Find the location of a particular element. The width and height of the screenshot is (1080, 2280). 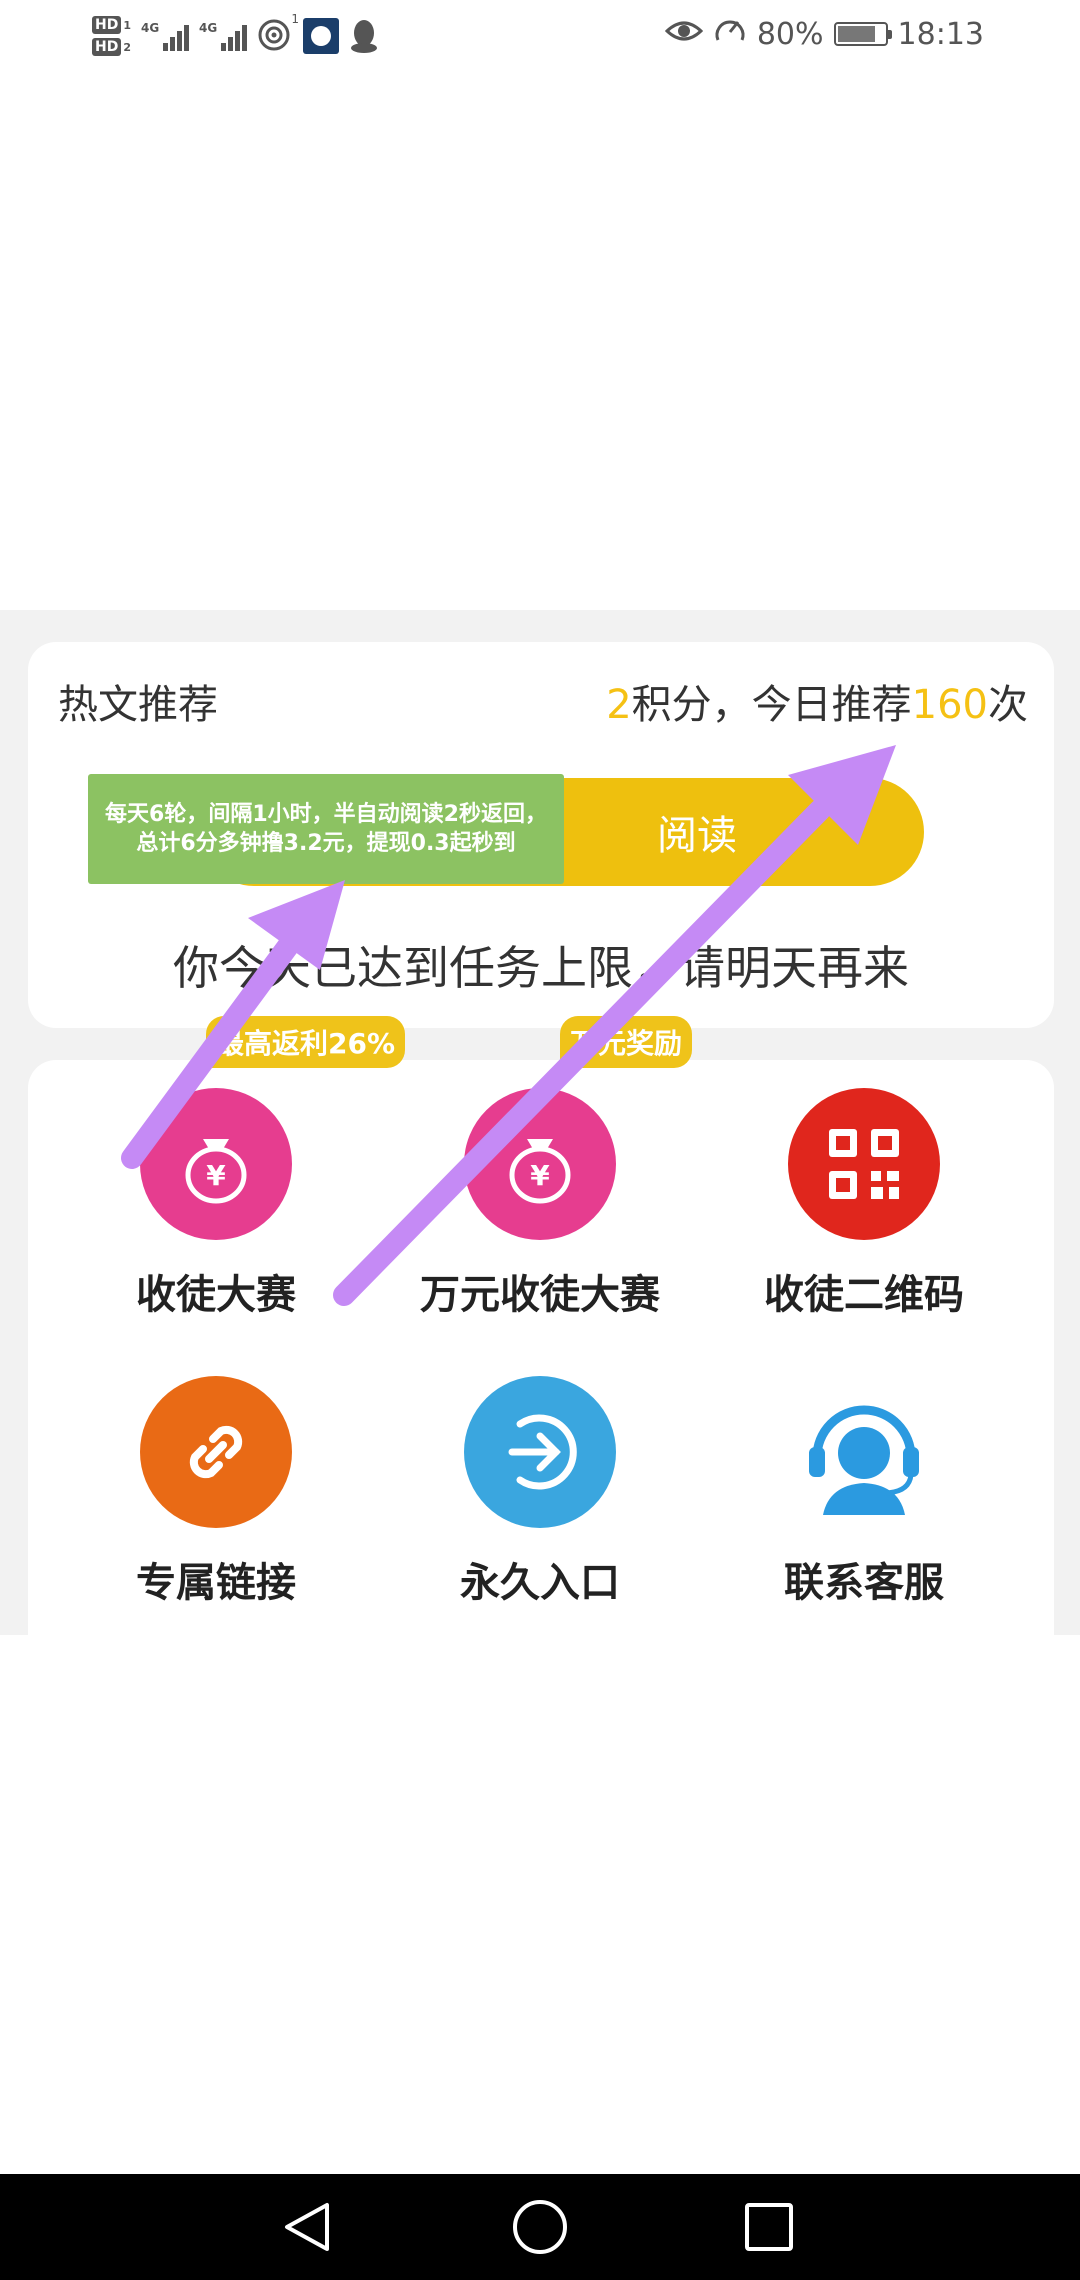

home-icon is located at coordinates (540, 2227).